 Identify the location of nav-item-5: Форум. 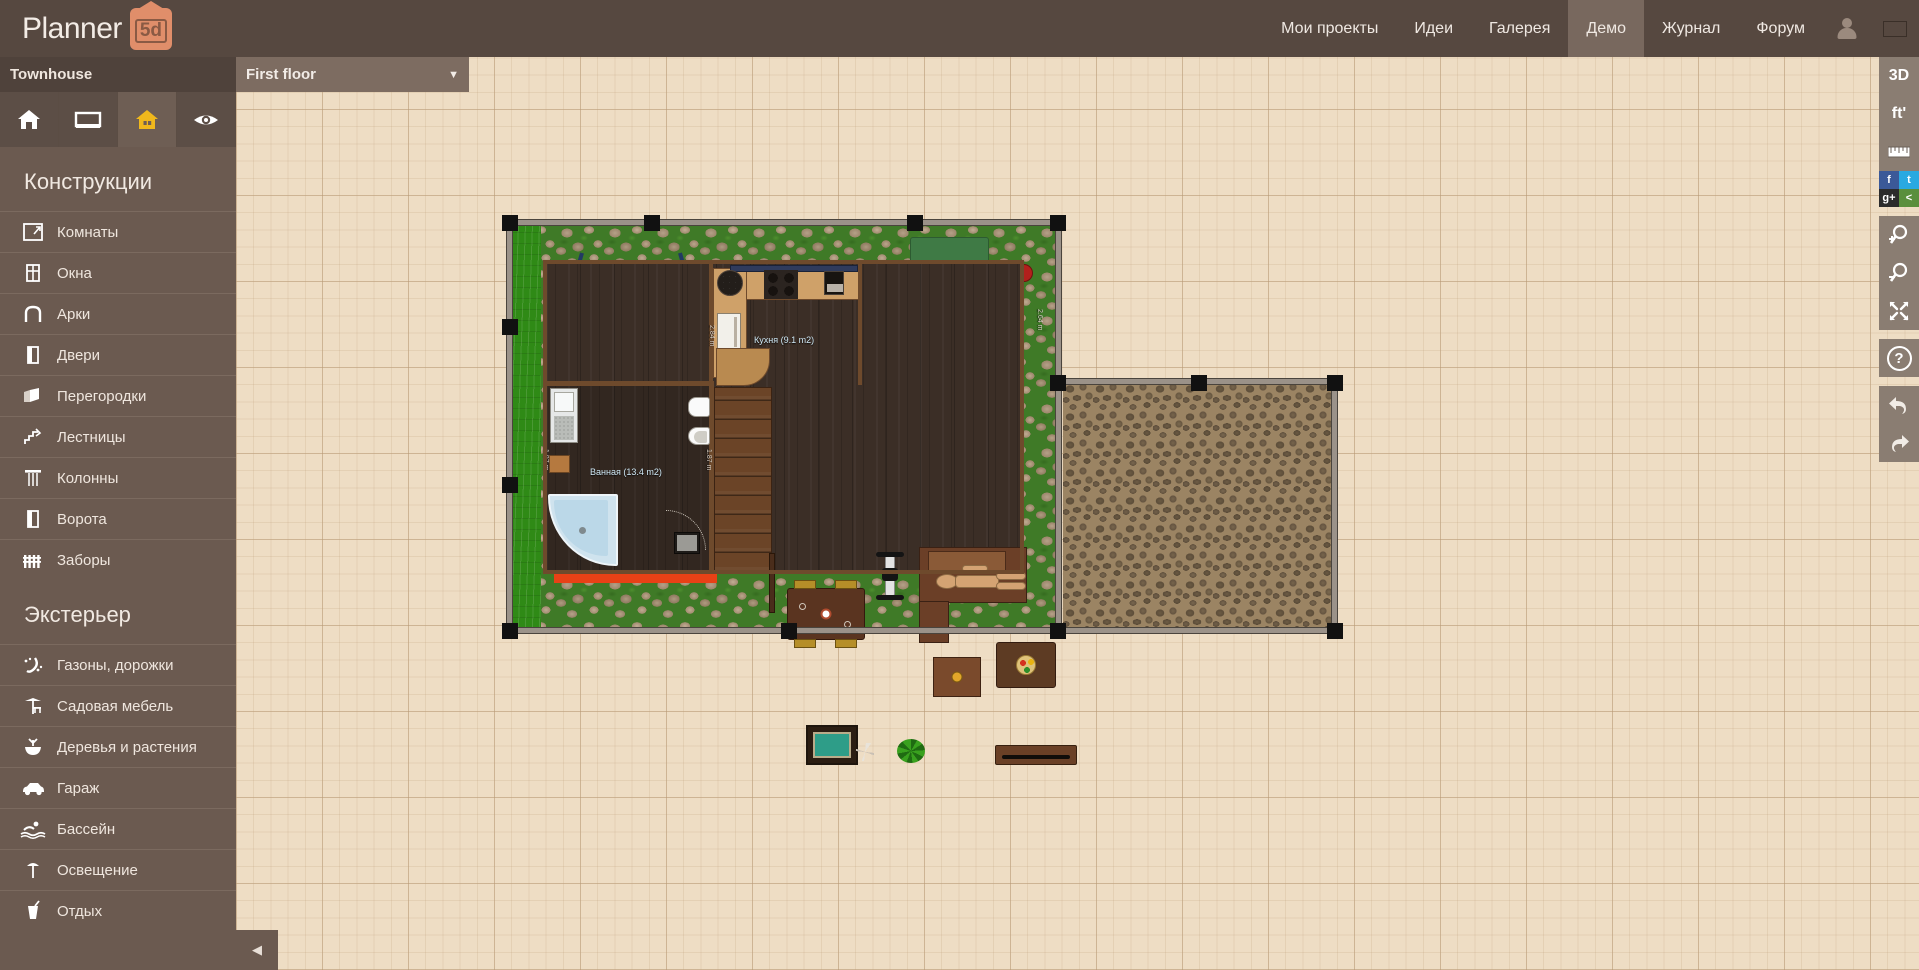
(1780, 28).